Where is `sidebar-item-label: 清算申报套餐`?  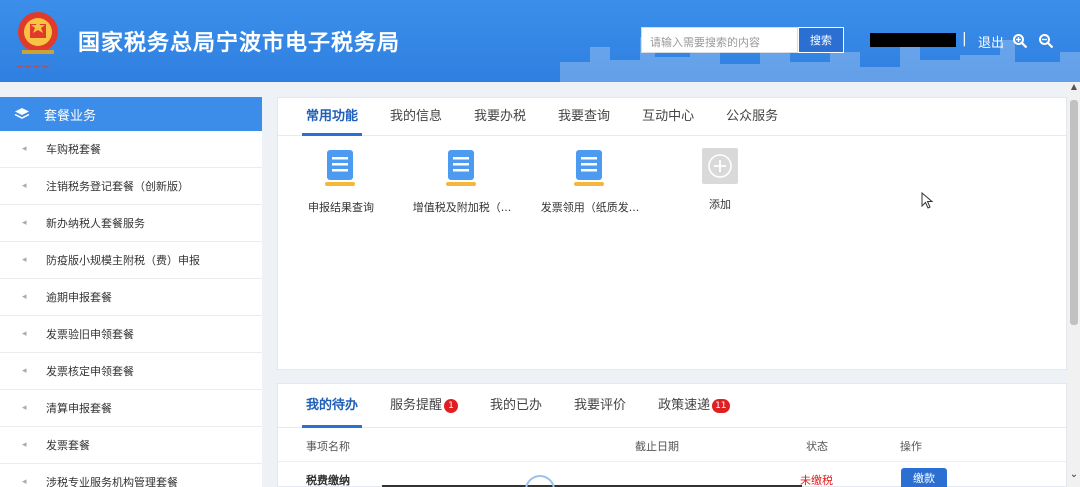 sidebar-item-label: 清算申报套餐 is located at coordinates (79, 408).